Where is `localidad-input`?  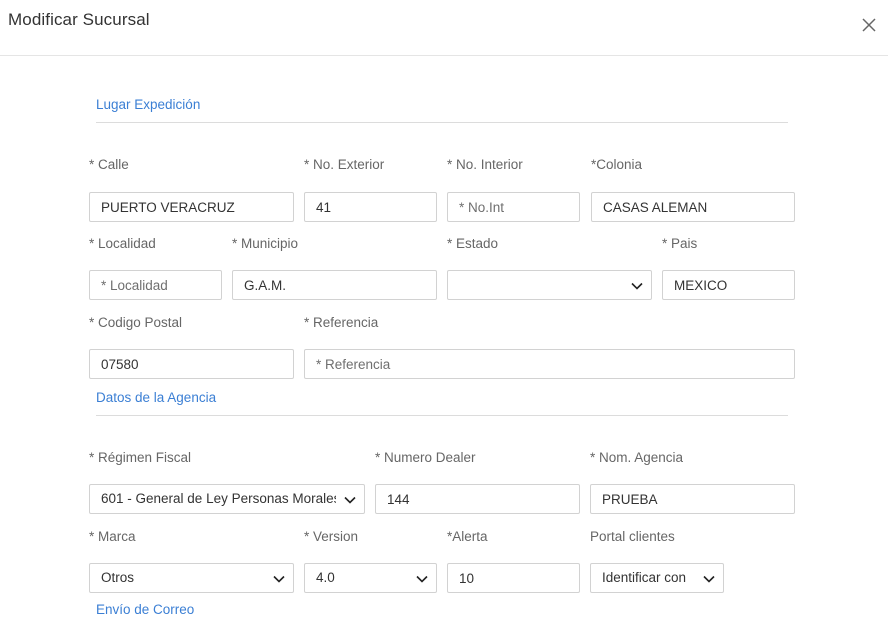
localidad-input is located at coordinates (155, 285).